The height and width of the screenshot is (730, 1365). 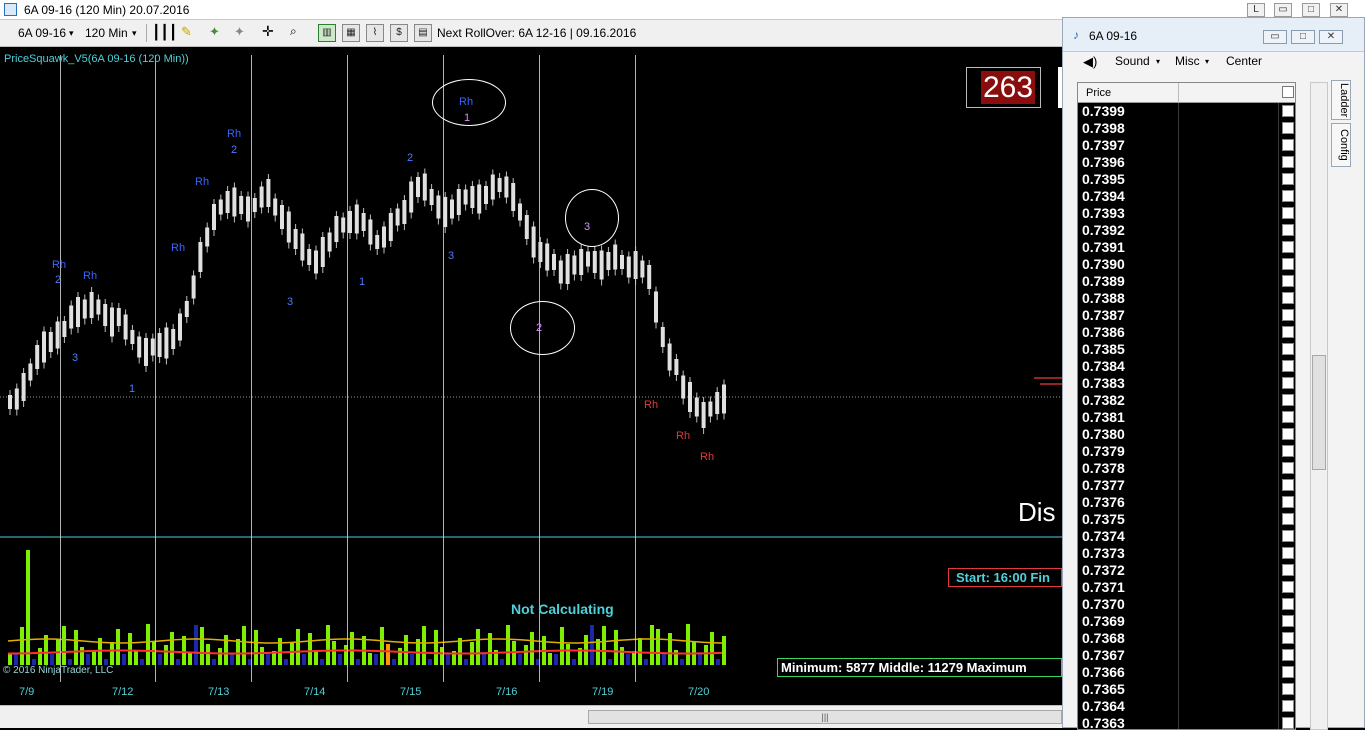 What do you see at coordinates (1186, 281) in the screenshot?
I see `ladder-row: 0.7389` at bounding box center [1186, 281].